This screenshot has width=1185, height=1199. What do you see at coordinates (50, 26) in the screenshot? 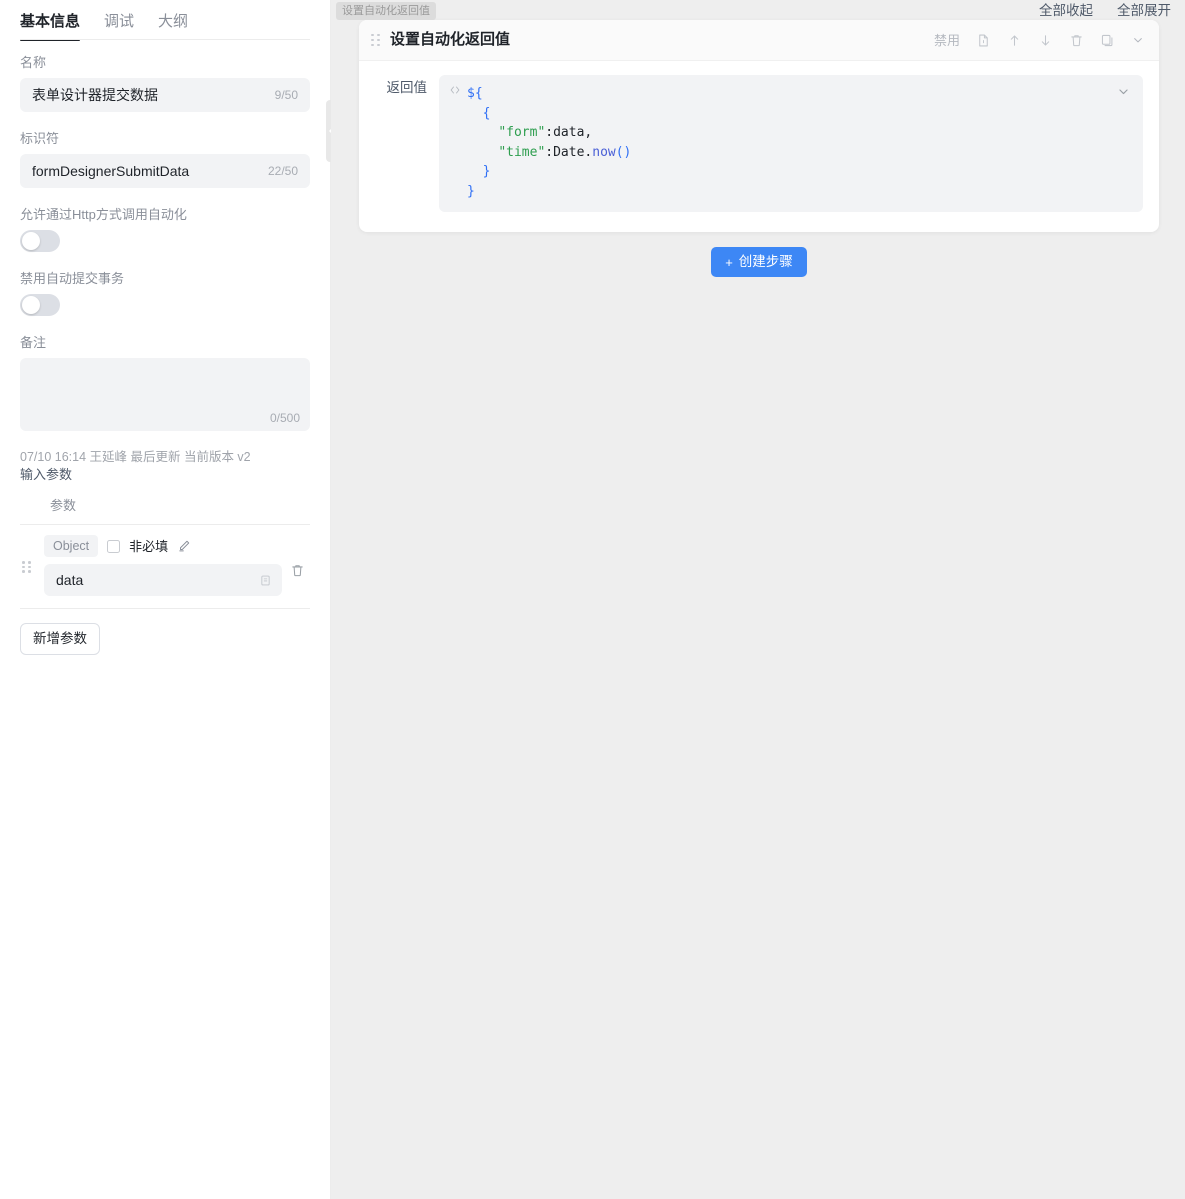
I see `tab-basic-info: 基本信息` at bounding box center [50, 26].